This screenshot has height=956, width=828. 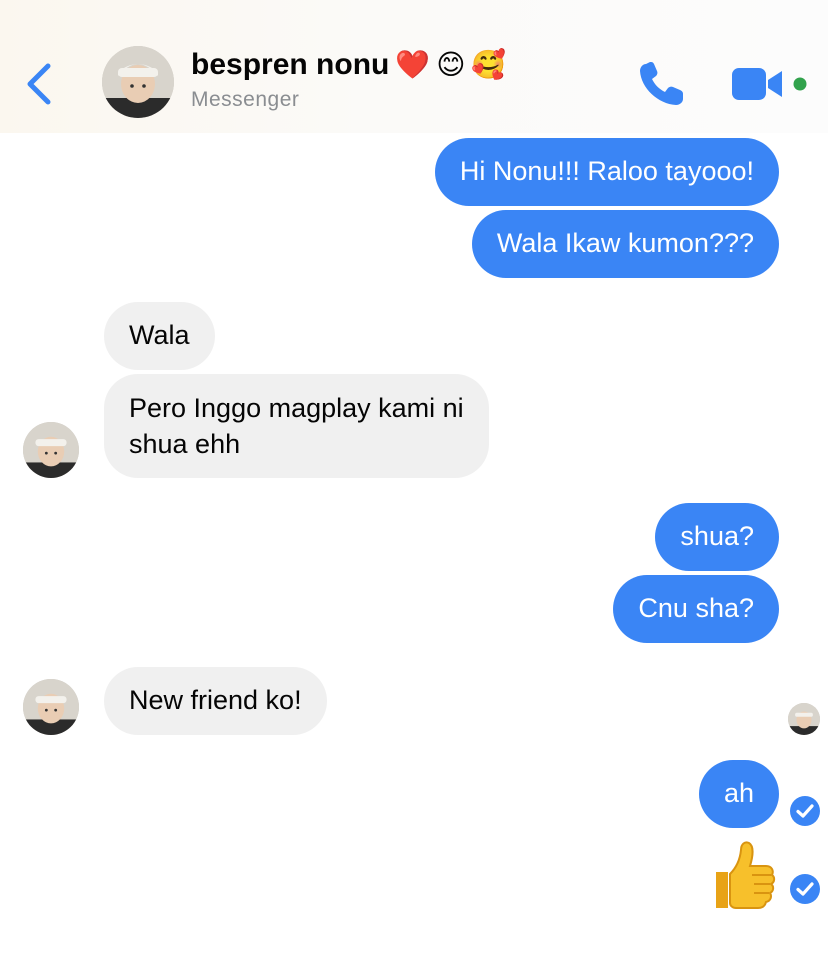 What do you see at coordinates (296, 408) in the screenshot?
I see `message-line: Pero Inggo magplay kami ni` at bounding box center [296, 408].